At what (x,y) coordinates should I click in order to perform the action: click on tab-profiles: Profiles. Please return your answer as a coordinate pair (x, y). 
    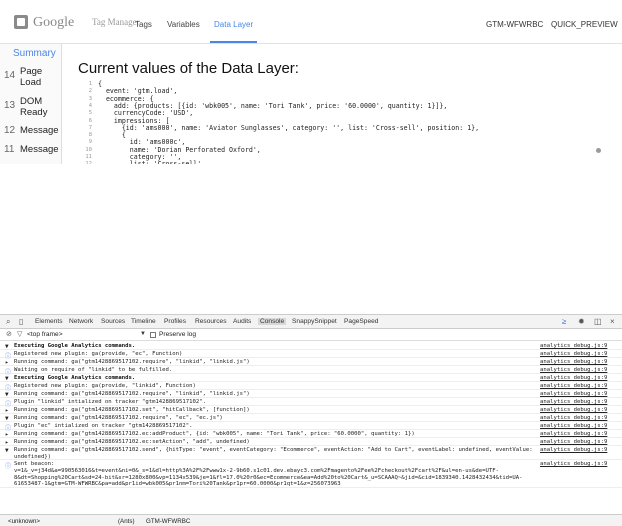
    Looking at the image, I should click on (175, 321).